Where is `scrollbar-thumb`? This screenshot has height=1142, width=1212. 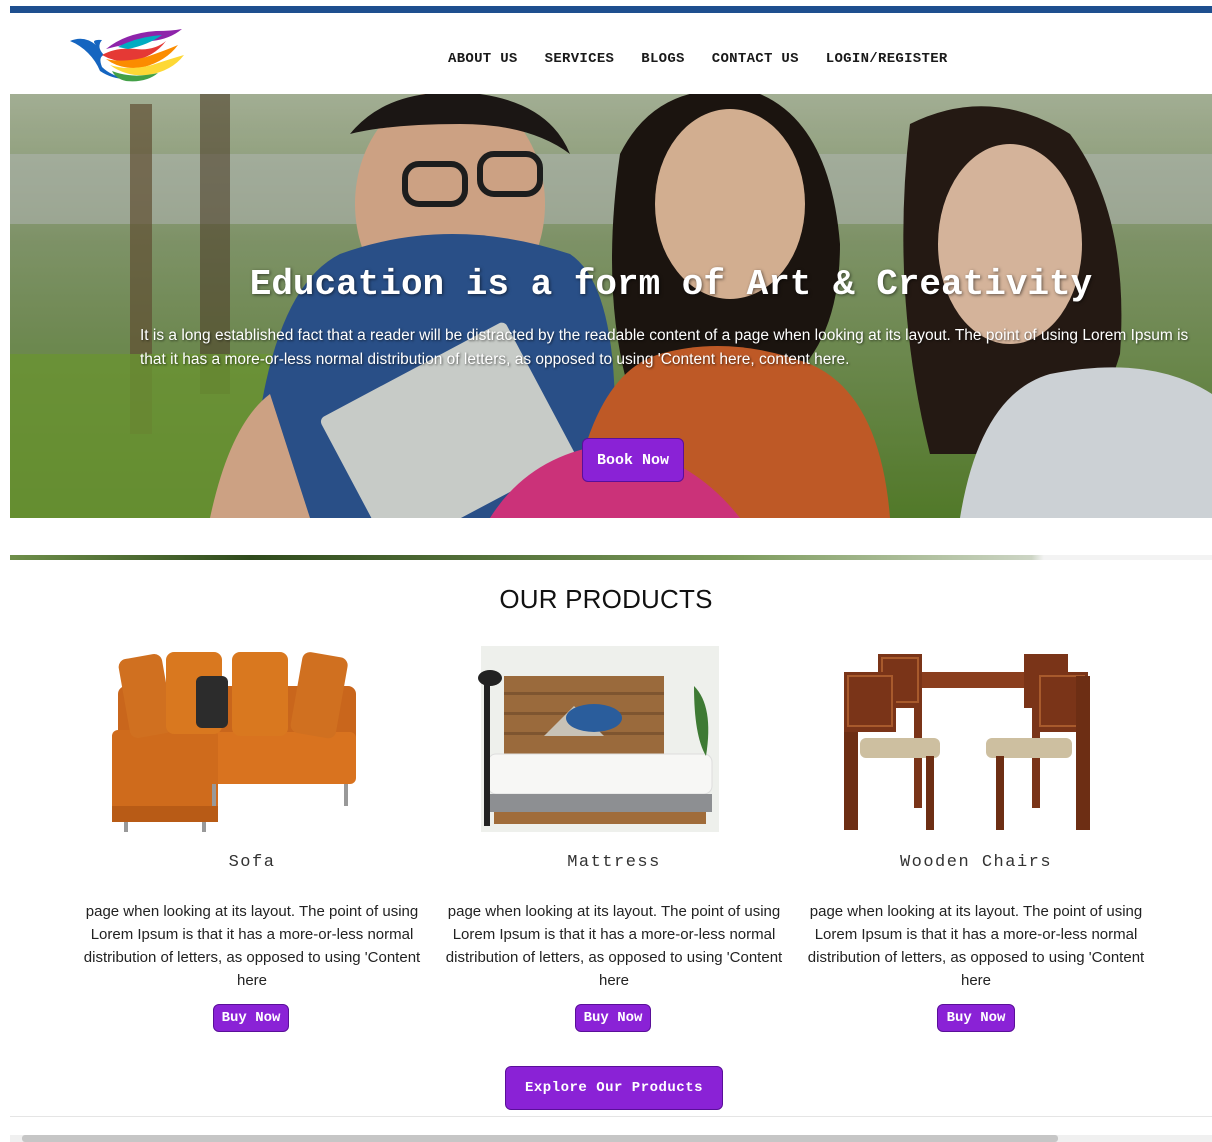 scrollbar-thumb is located at coordinates (540, 1138).